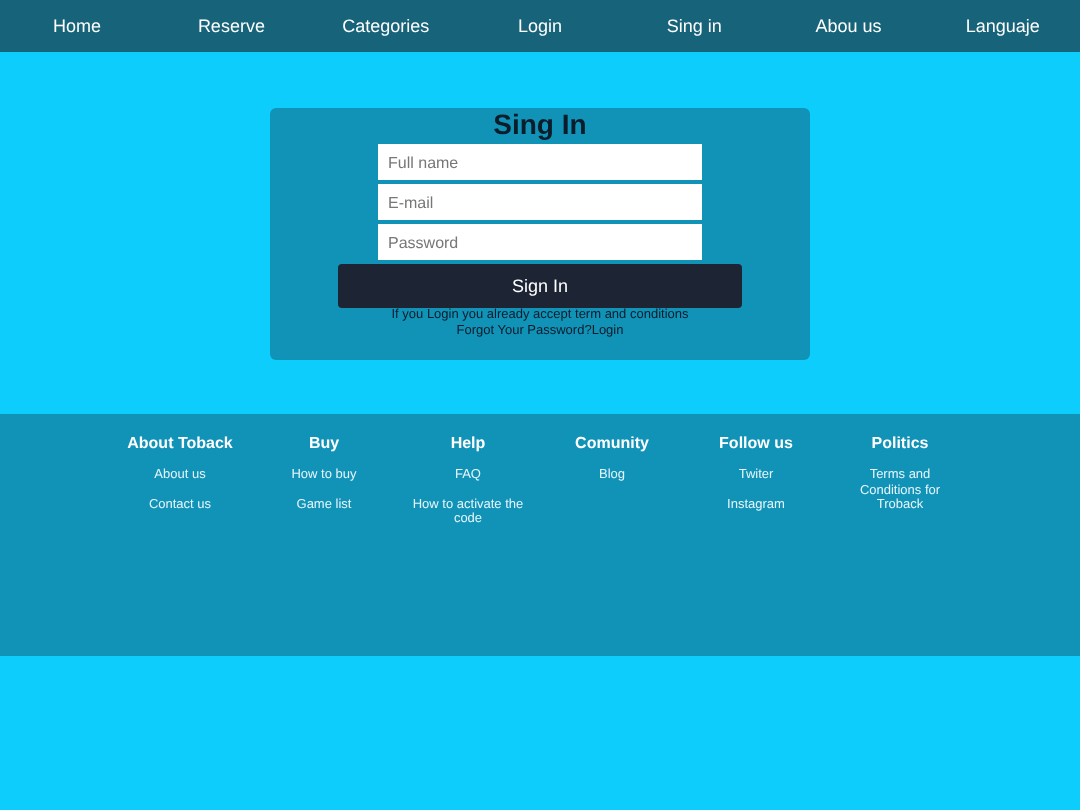 This screenshot has height=810, width=1080. What do you see at coordinates (612, 443) in the screenshot?
I see `footer-heading: Comunity` at bounding box center [612, 443].